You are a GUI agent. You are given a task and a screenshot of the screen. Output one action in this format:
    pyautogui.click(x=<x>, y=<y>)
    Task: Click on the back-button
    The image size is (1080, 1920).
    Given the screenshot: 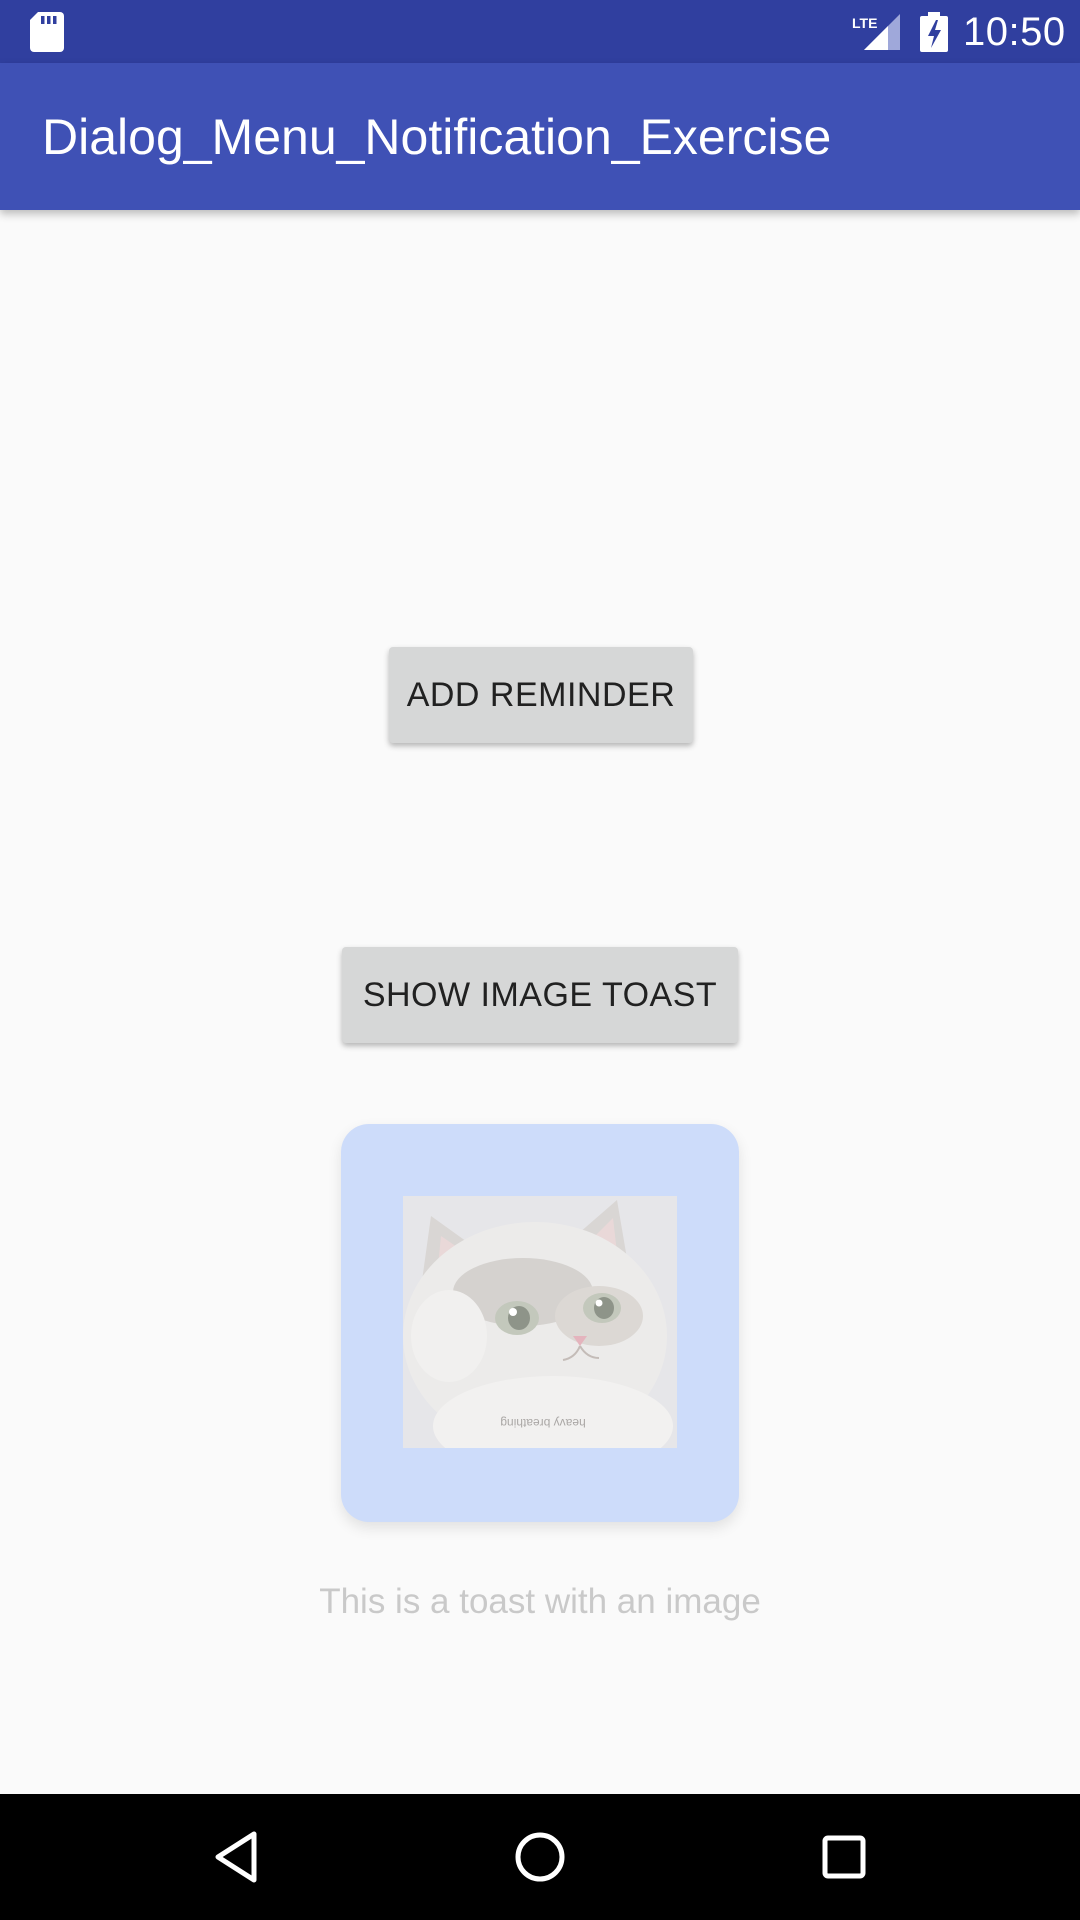 What is the action you would take?
    pyautogui.click(x=236, y=1857)
    